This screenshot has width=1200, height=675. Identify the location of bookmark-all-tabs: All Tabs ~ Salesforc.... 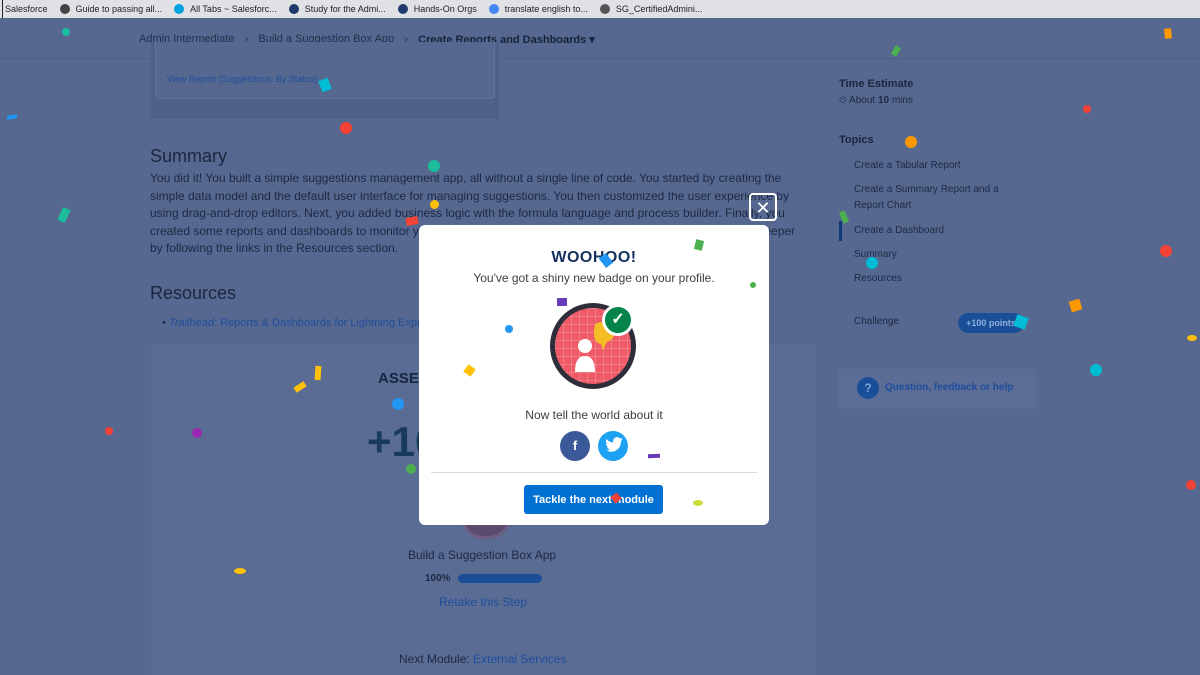
(225, 9).